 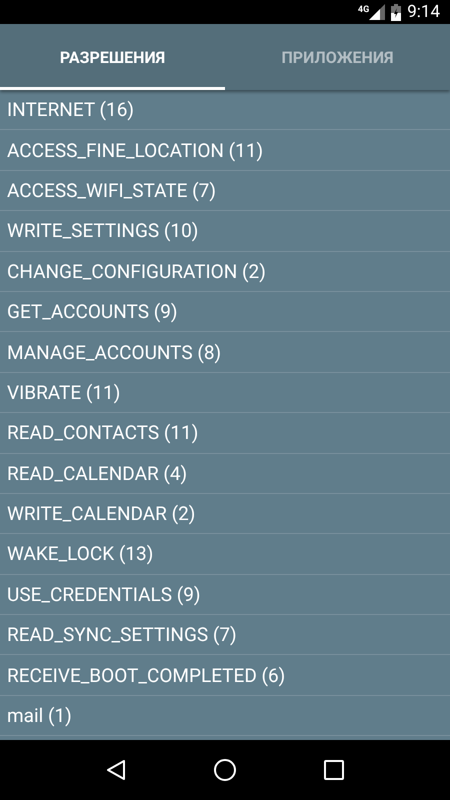 I want to click on permission-item: mail (1), so click(x=225, y=716).